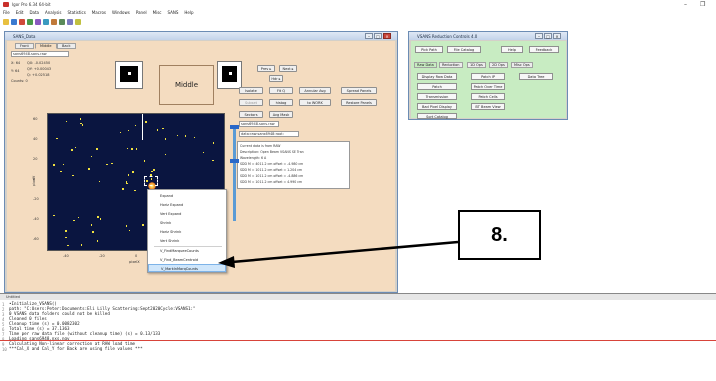 The image size is (716, 381). What do you see at coordinates (187, 223) in the screenshot?
I see `menu-item-shrink: Shrink` at bounding box center [187, 223].